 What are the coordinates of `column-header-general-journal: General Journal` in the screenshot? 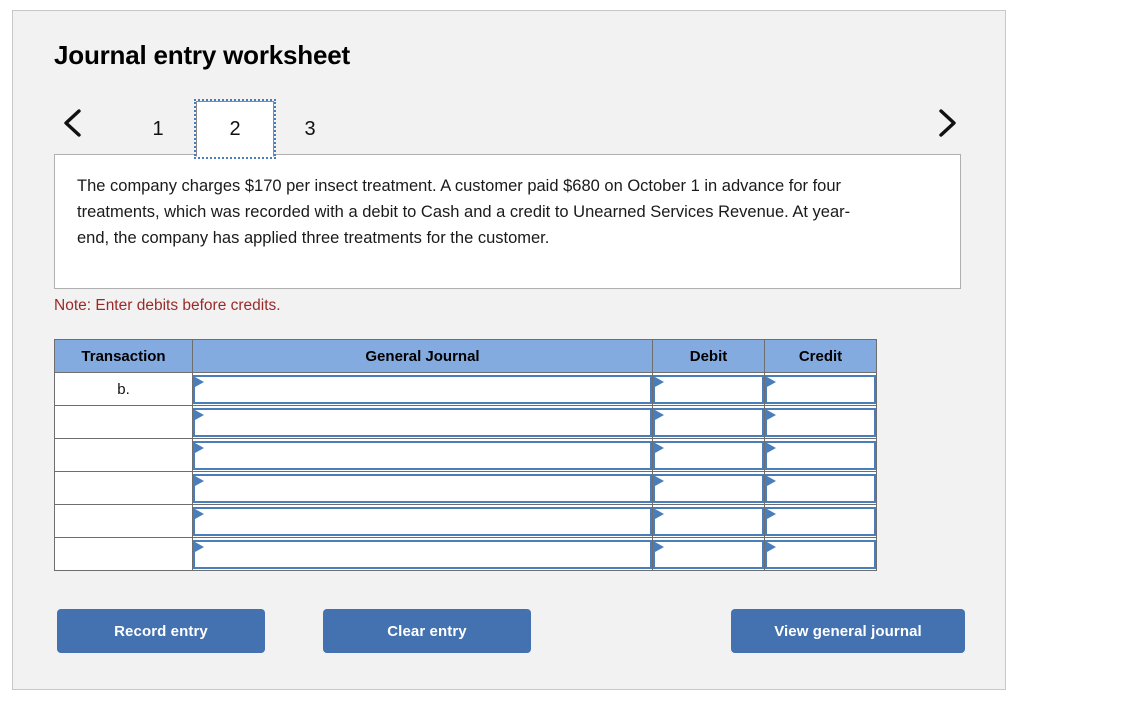 It's located at (422, 356).